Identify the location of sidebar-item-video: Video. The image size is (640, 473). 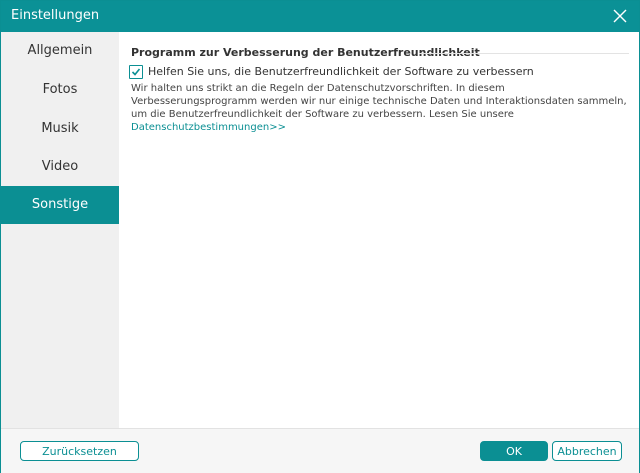
(60, 167).